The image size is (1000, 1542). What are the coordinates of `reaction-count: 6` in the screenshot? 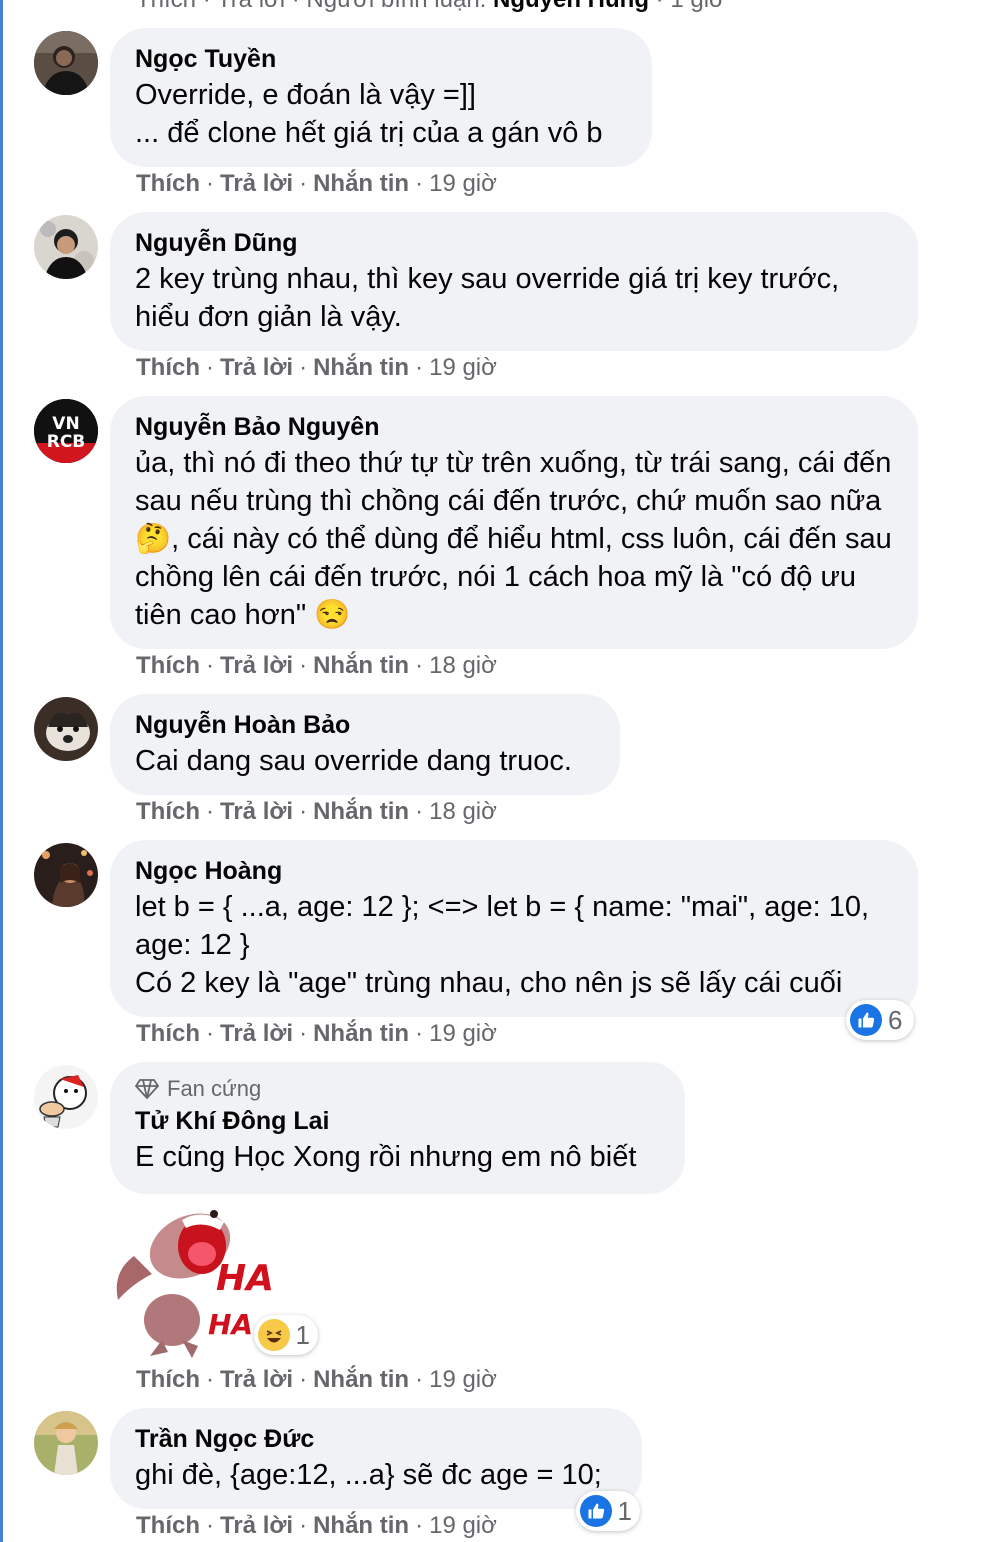 It's located at (895, 1019).